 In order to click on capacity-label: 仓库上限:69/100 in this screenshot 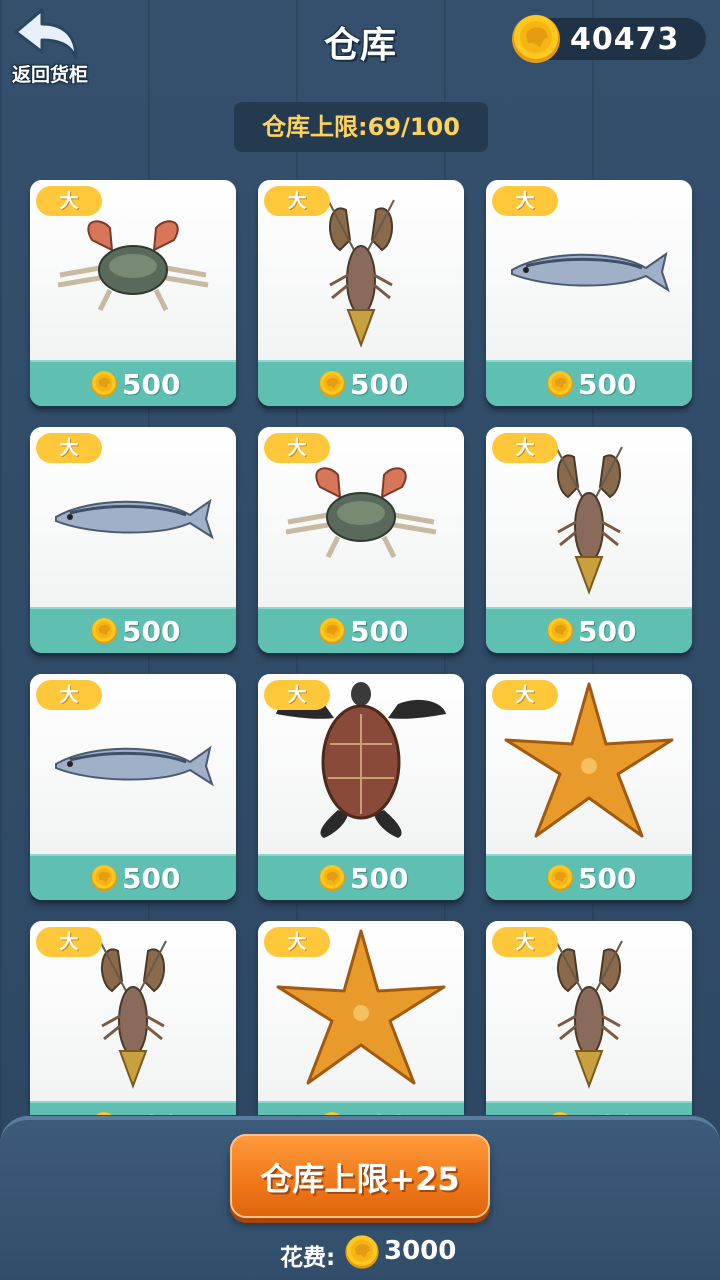, I will do `click(361, 127)`.